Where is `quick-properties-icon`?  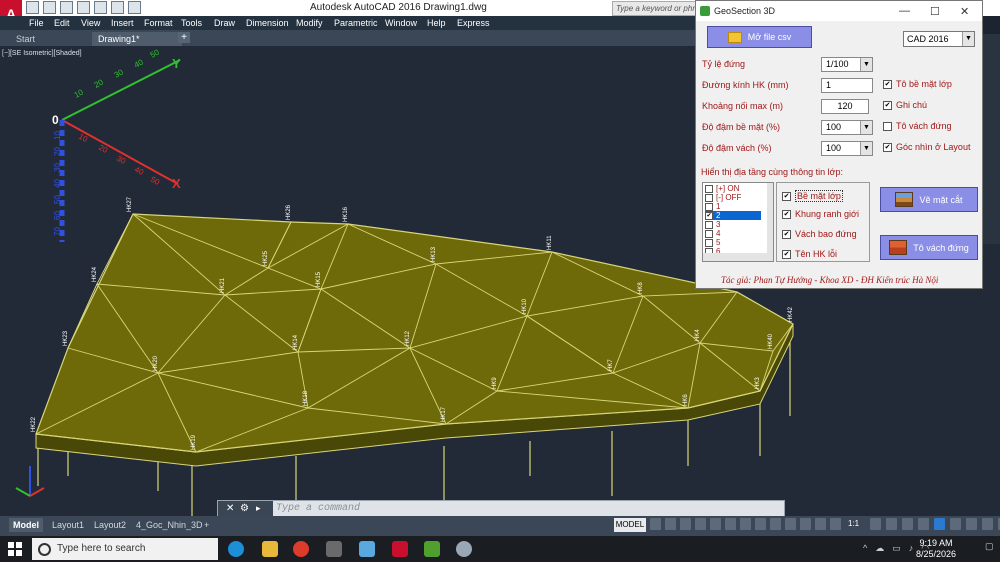 quick-properties-icon is located at coordinates (923, 524).